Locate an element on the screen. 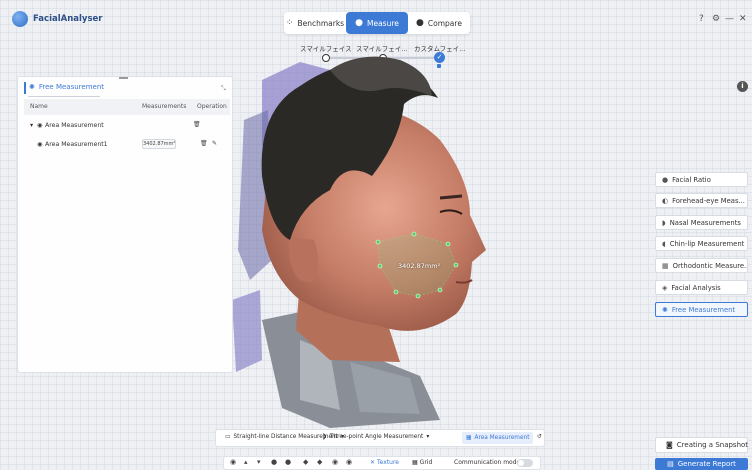  panel-title-underline is located at coordinates (64, 96).